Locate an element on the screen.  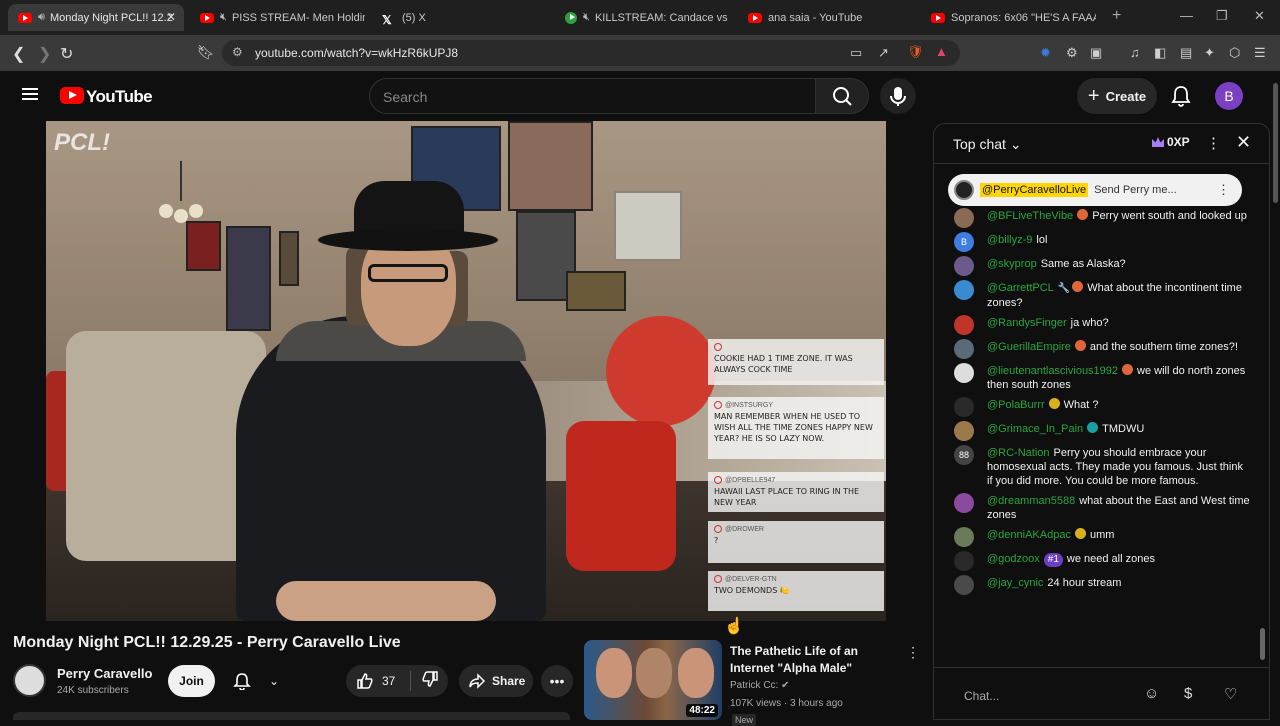
share-button: Share is located at coordinates (496, 681).